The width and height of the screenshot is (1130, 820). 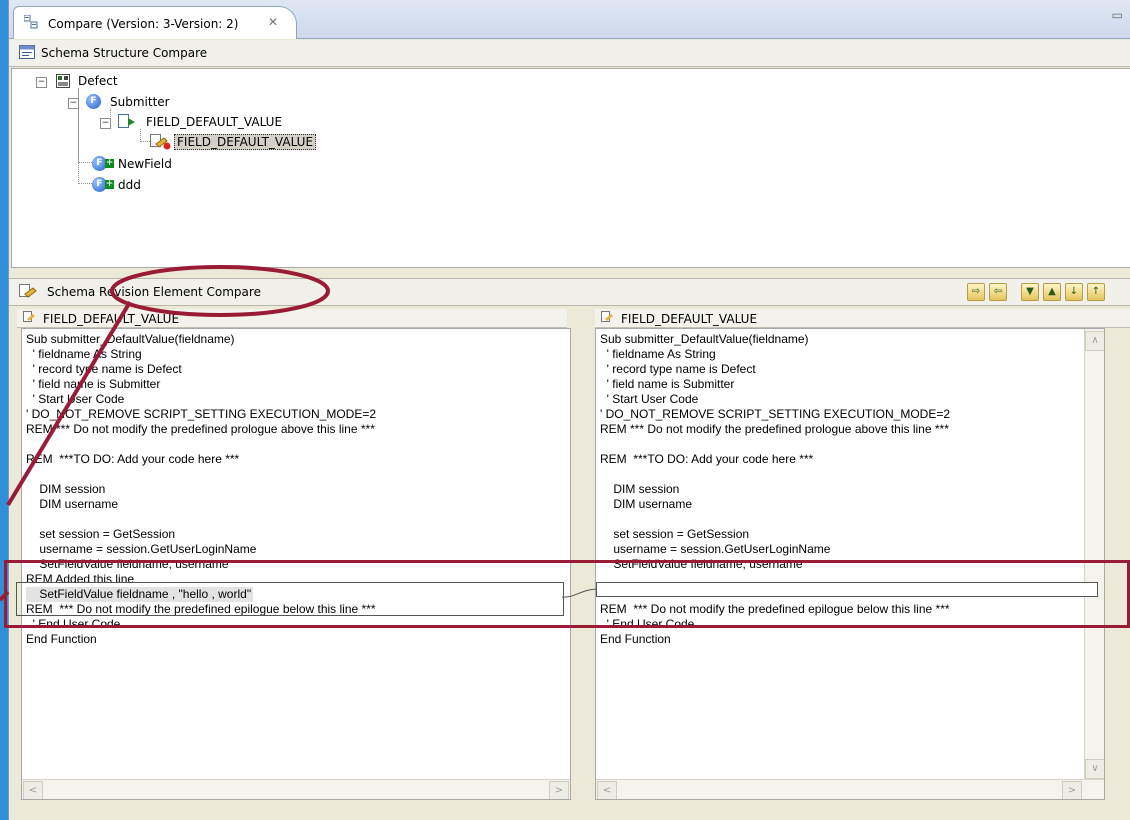 I want to click on annotation-ellipse, so click(x=220, y=291).